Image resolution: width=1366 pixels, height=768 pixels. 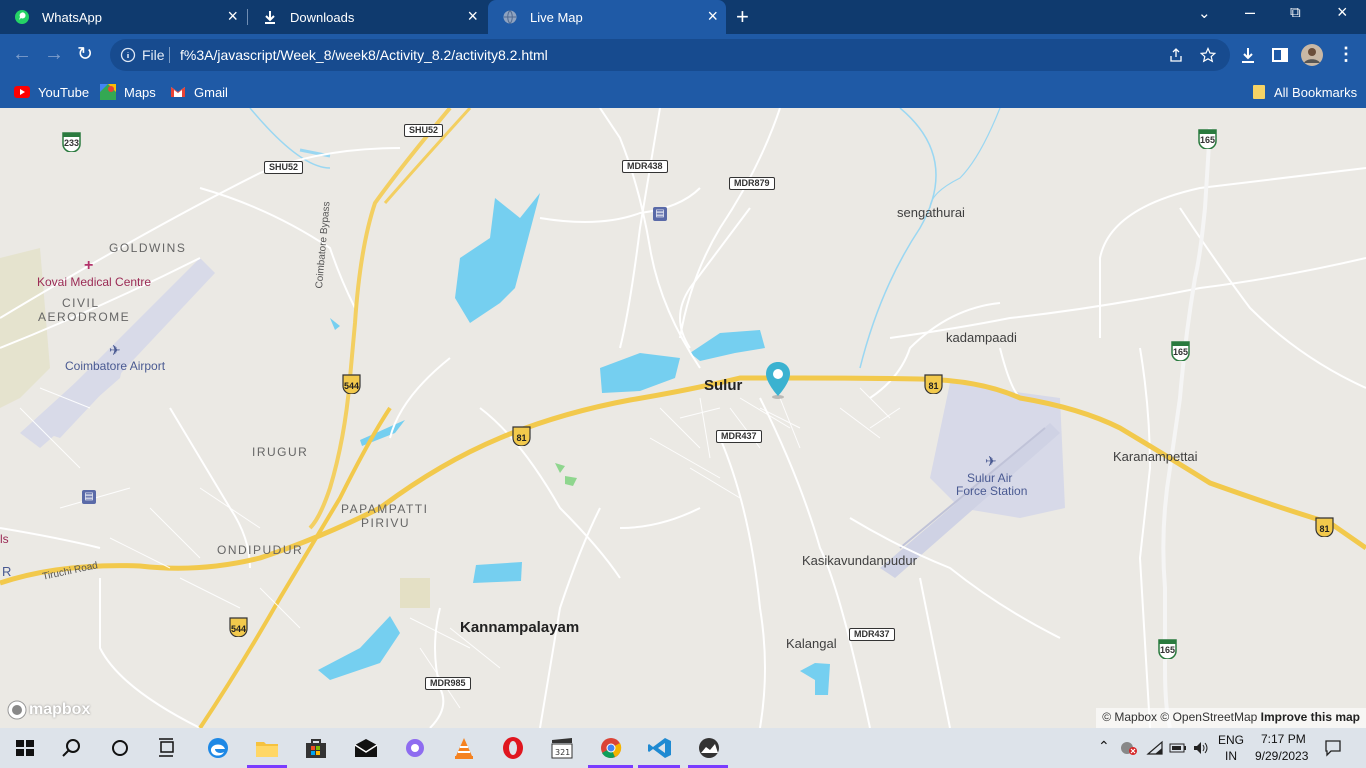 What do you see at coordinates (81, 303) in the screenshot?
I see `place-civil: CIVIL` at bounding box center [81, 303].